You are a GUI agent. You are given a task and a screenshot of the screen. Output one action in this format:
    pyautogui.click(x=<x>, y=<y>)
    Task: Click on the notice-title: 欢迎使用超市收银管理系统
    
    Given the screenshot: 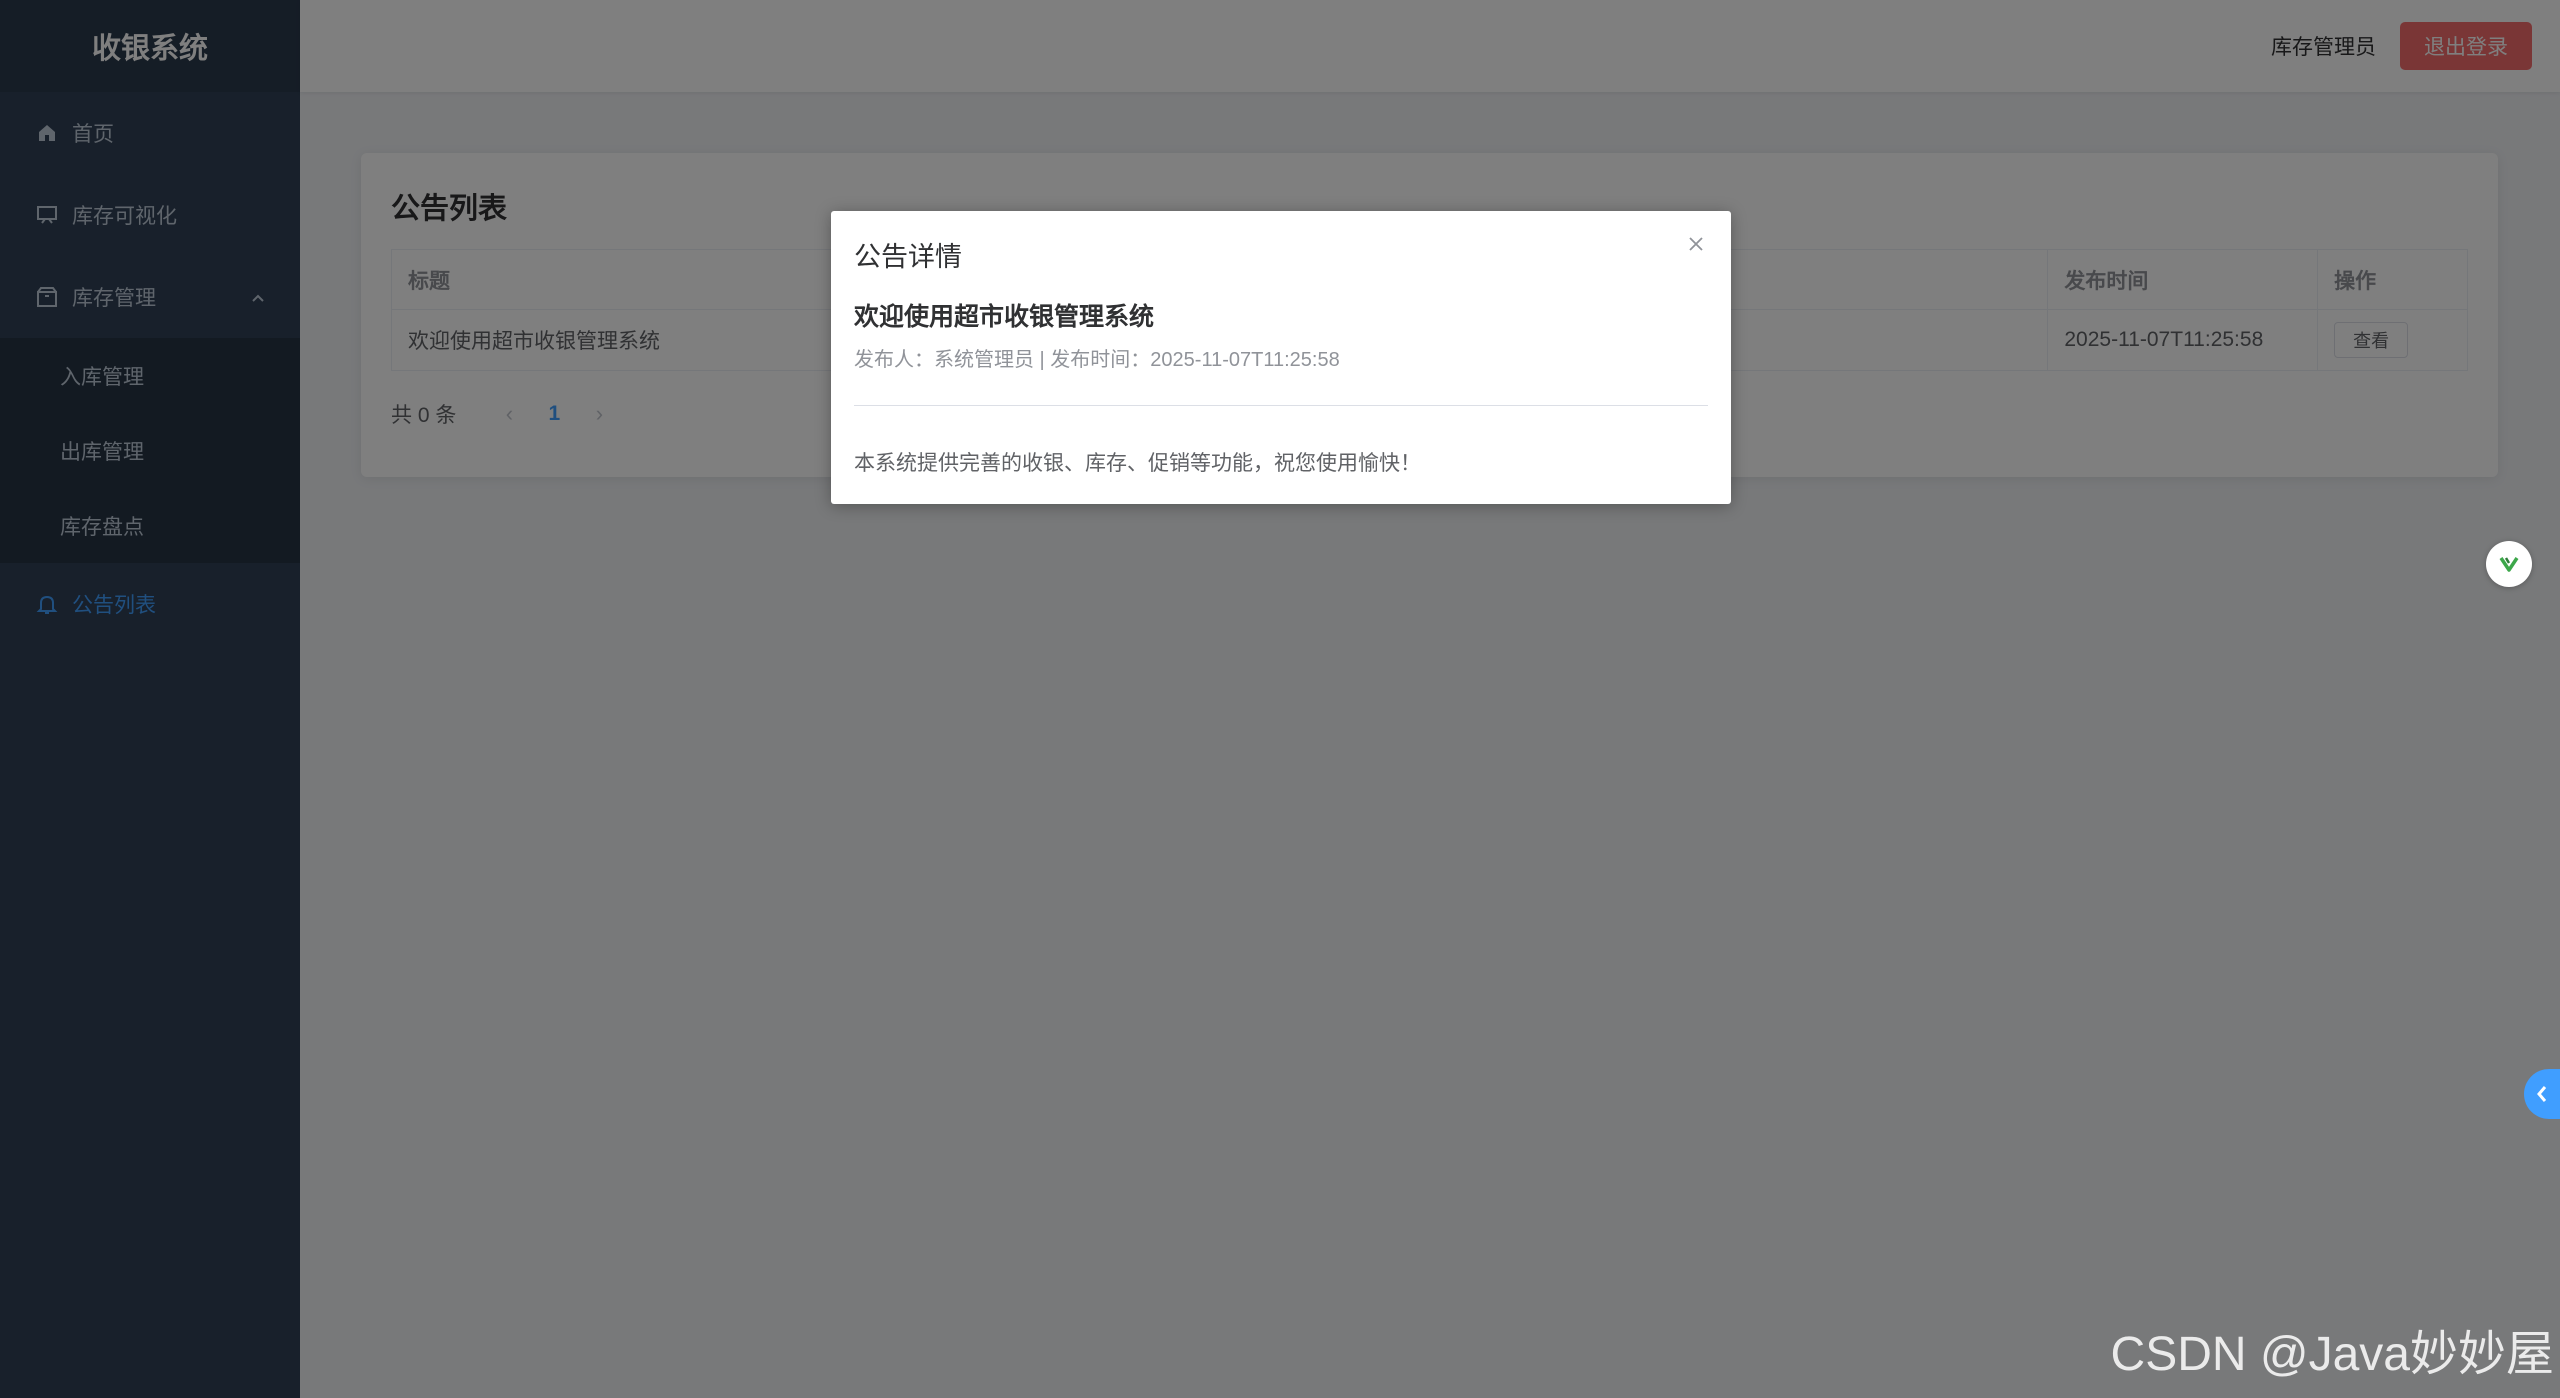 What is the action you would take?
    pyautogui.click(x=1004, y=317)
    